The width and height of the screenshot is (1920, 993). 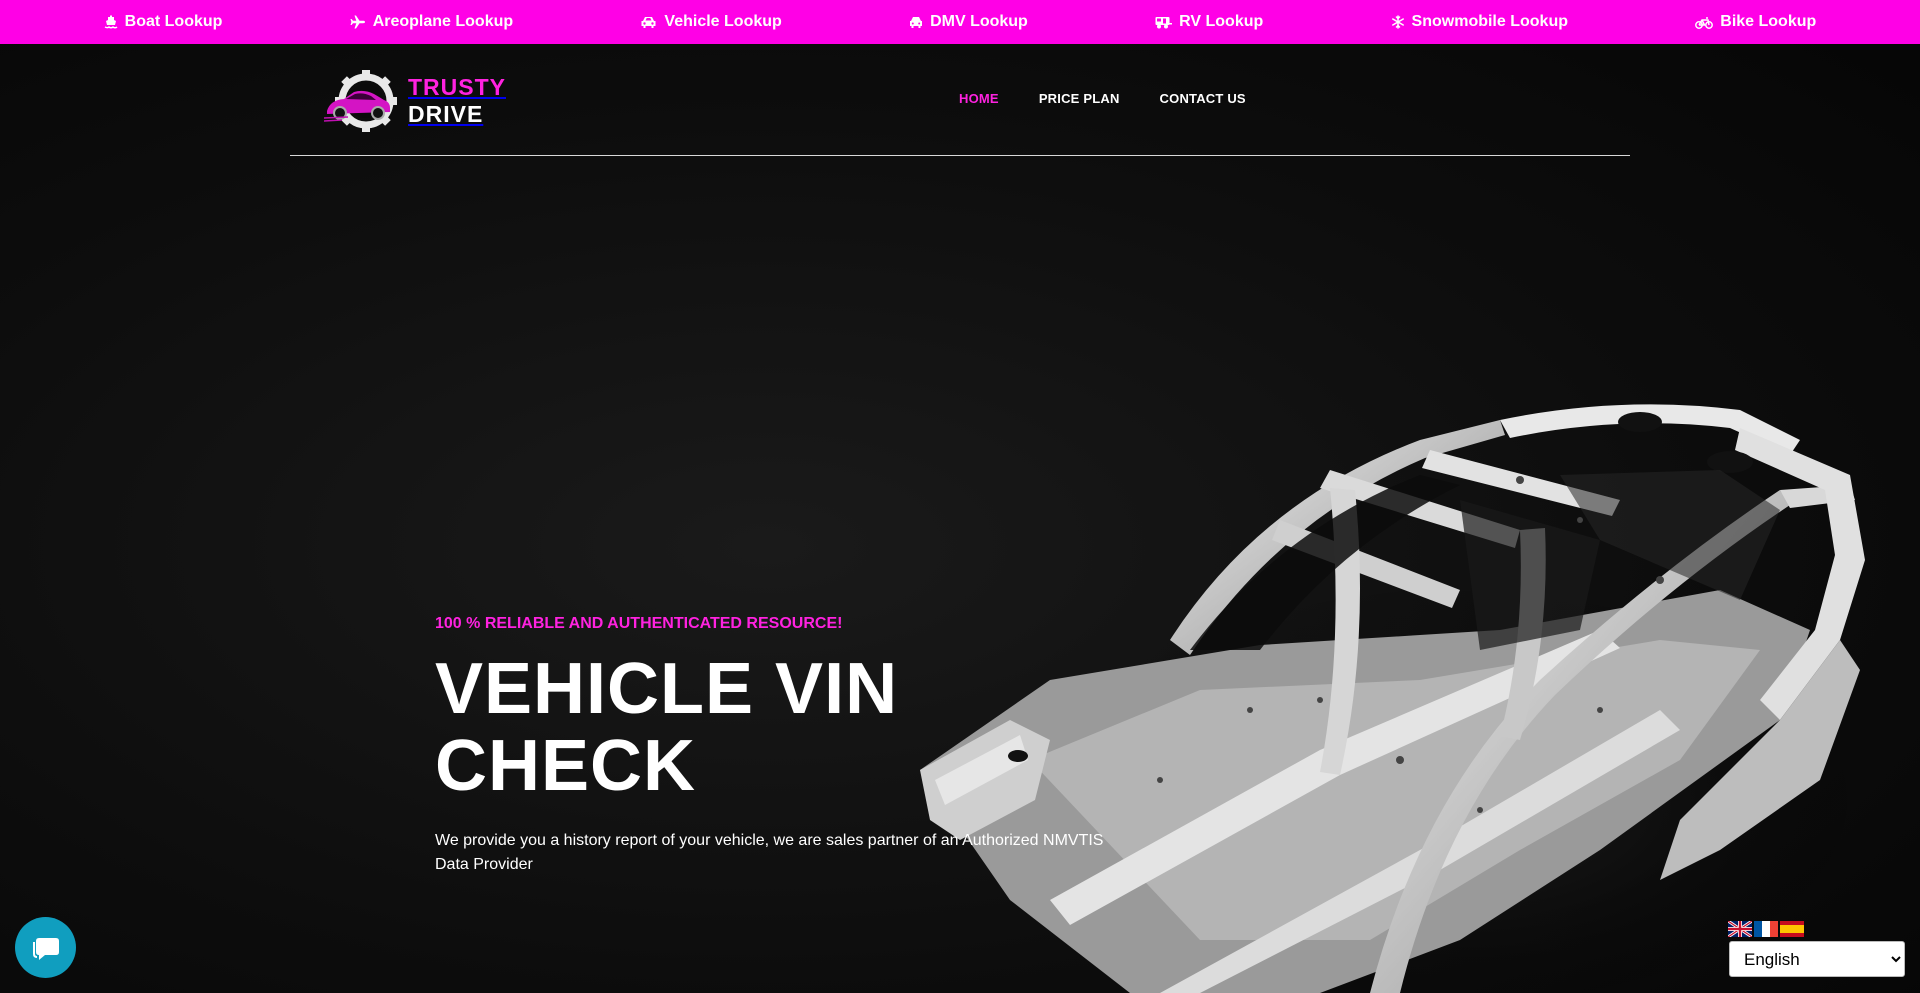 I want to click on vehicle-lookup-link: Vehicle Lookup, so click(x=711, y=22).